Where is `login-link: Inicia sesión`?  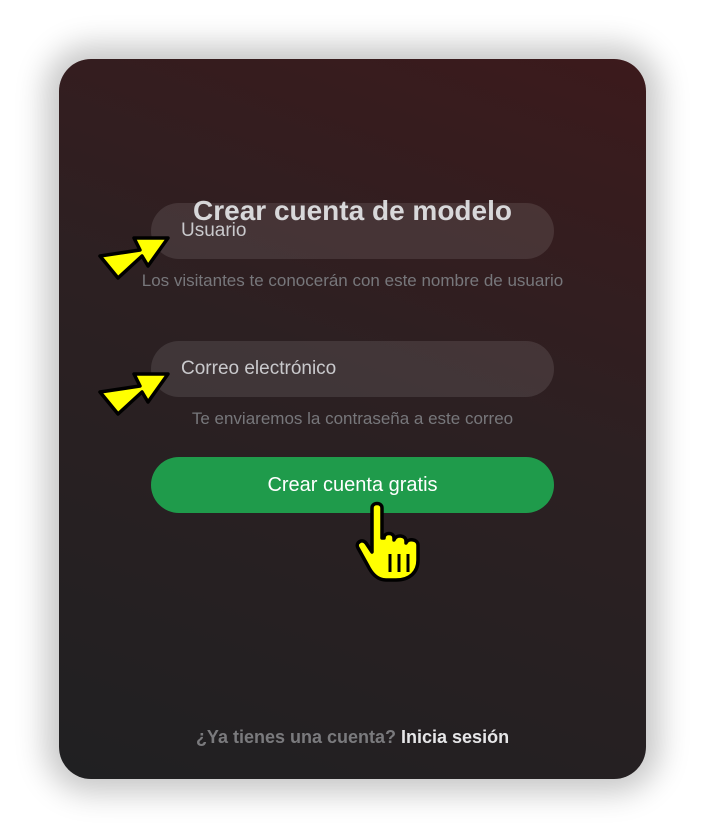 login-link: Inicia sesión is located at coordinates (455, 737).